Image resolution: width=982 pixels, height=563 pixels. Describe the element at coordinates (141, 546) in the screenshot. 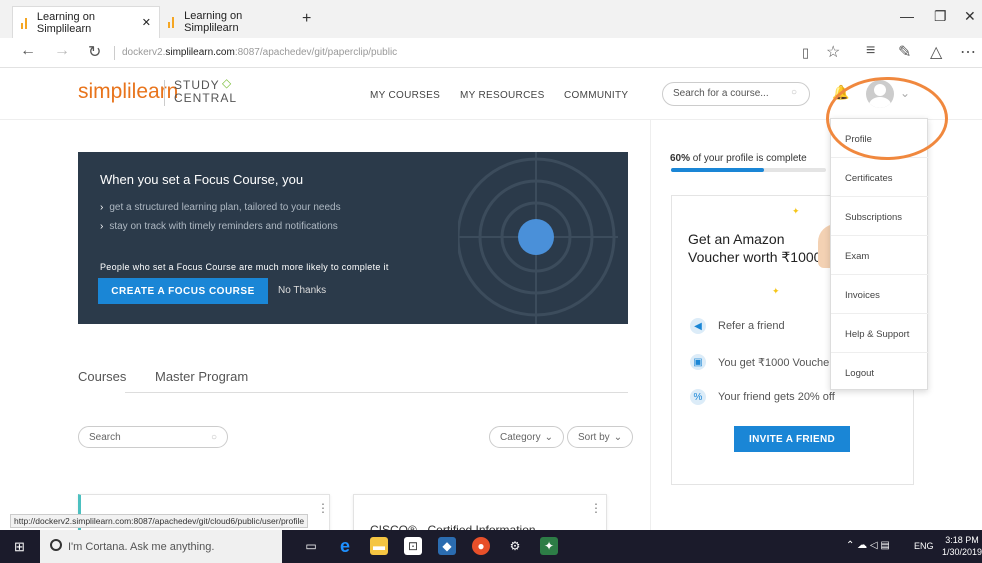

I see `cortana-placeholder: I'm Cortana. Ask me anything.` at that location.